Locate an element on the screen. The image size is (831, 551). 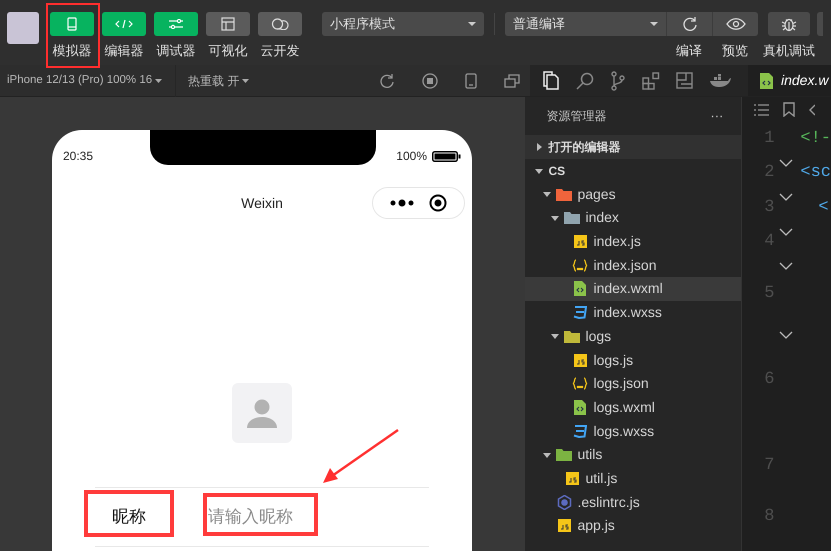
mode-label: 可视化 is located at coordinates (228, 51).